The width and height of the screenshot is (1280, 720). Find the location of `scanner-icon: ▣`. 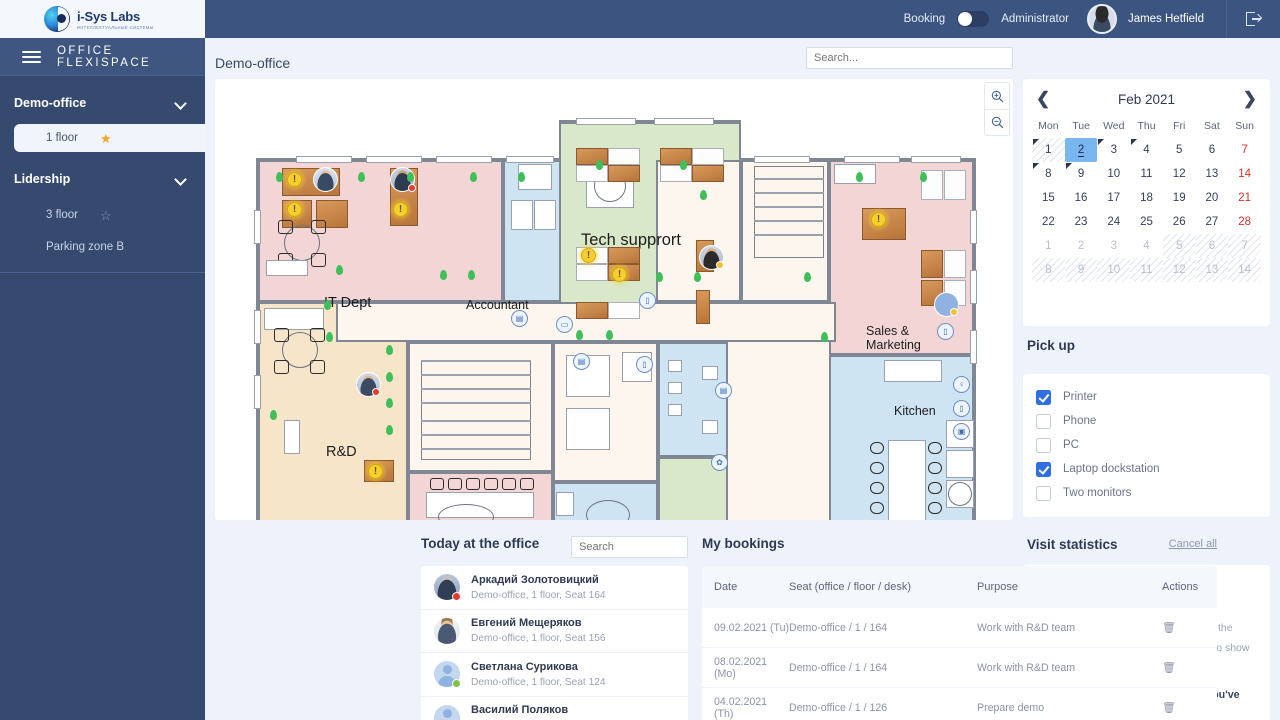

scanner-icon: ▣ is located at coordinates (961, 431).